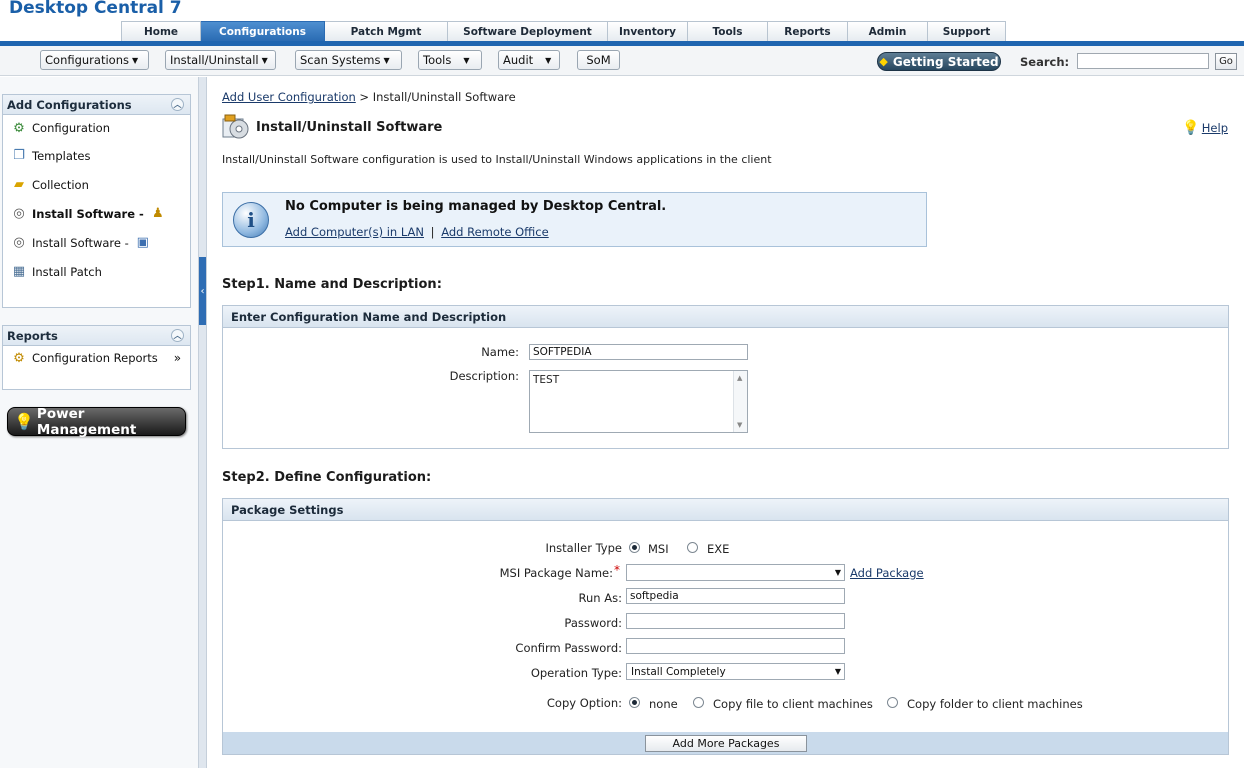  I want to click on audit-menu: Audit ▼, so click(529, 60).